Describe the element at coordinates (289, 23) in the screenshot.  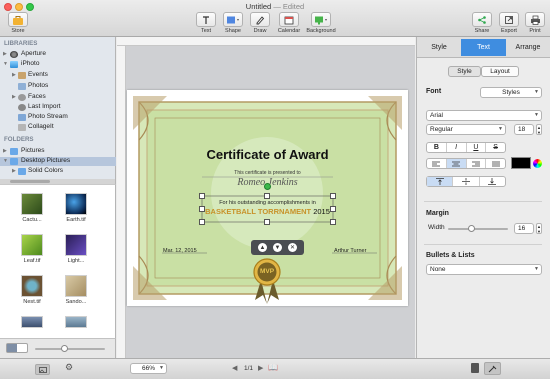
I see `calendar-tool-button: Calendar` at that location.